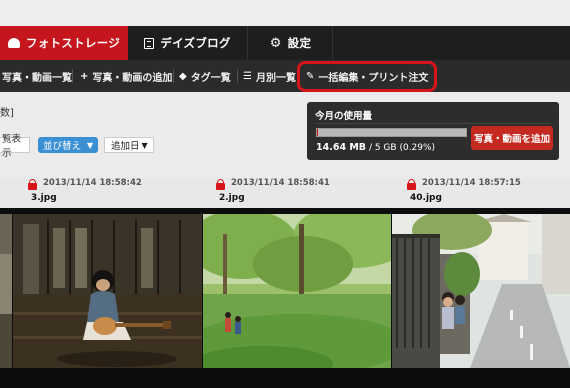 The image size is (570, 388). What do you see at coordinates (285, 13) in the screenshot?
I see `top-strip` at bounding box center [285, 13].